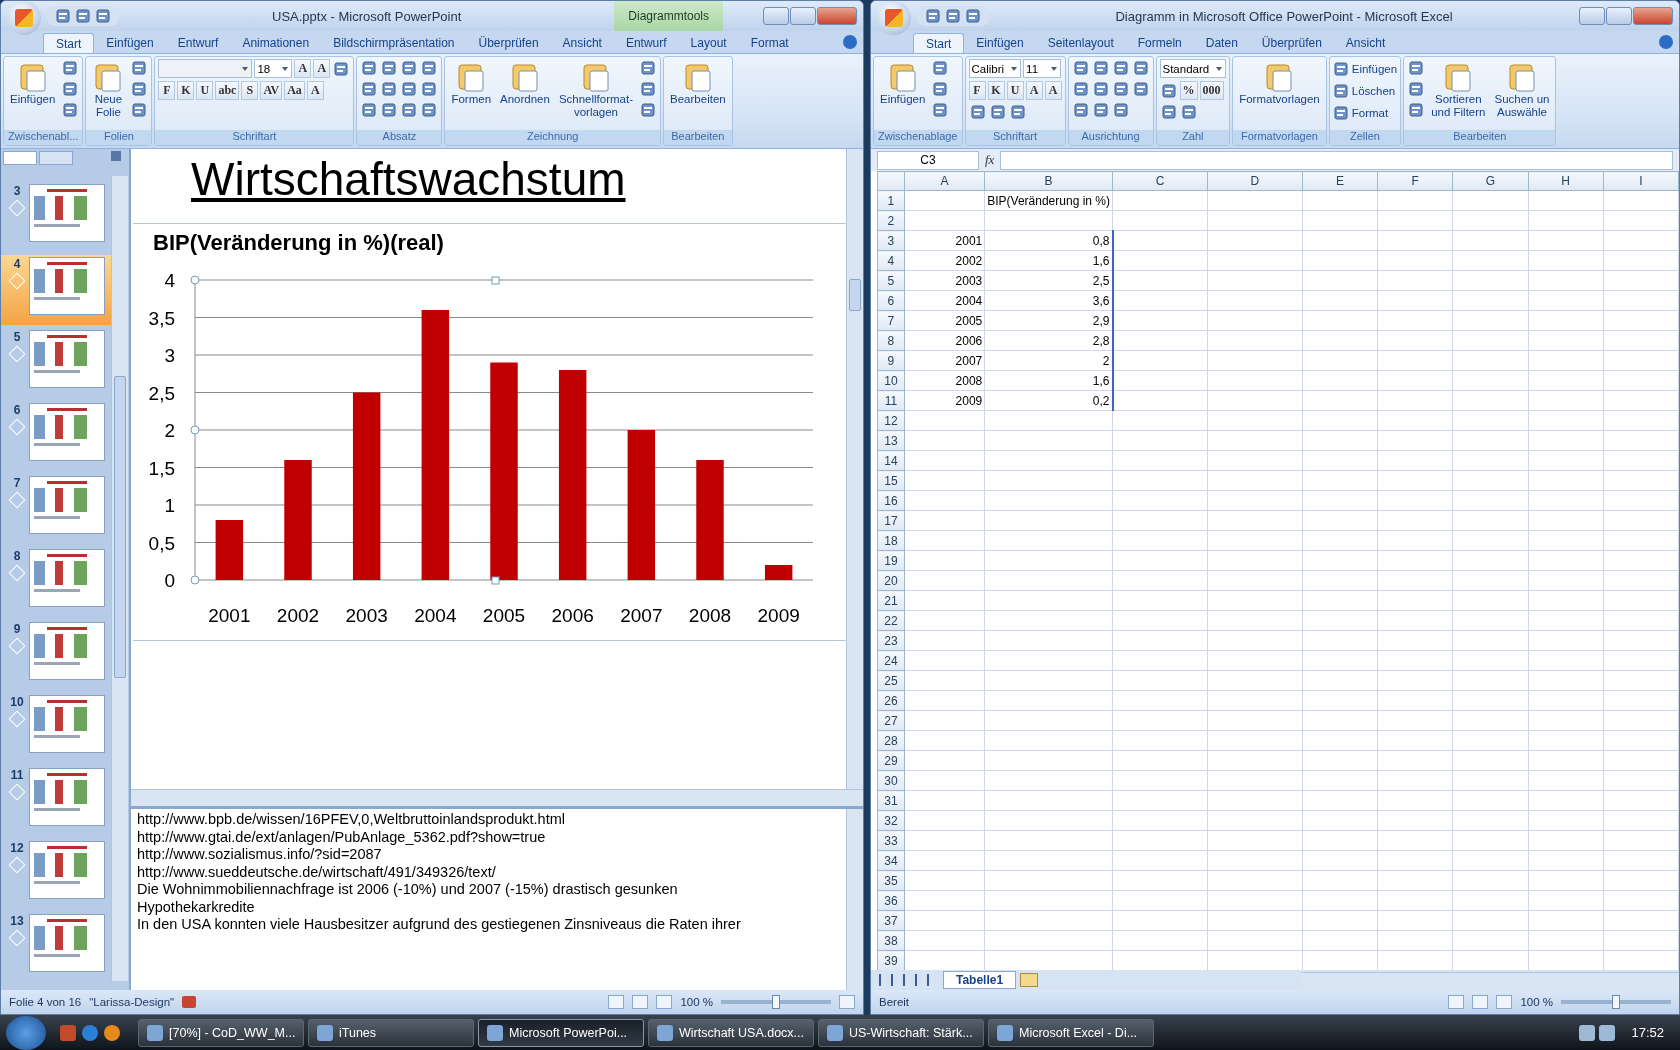  I want to click on row-header: 38, so click(891, 940).